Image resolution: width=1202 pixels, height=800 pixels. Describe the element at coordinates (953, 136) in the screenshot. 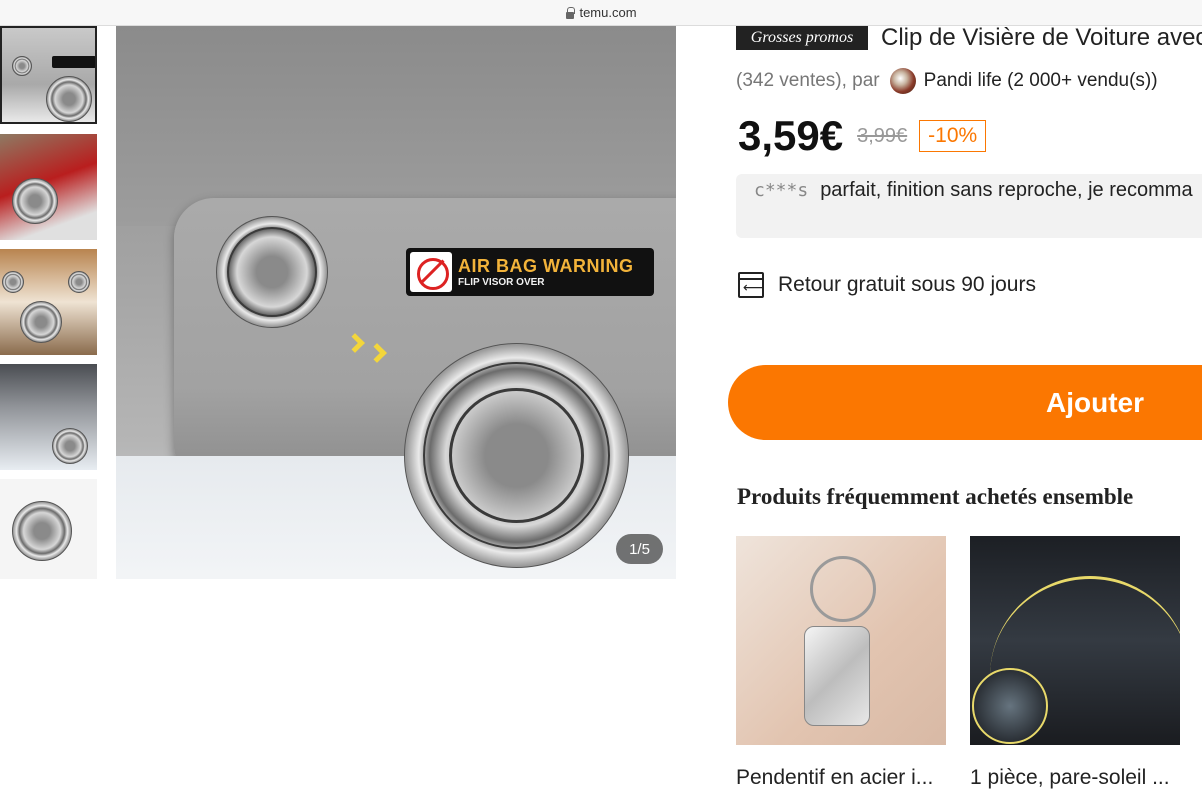

I see `discount-badge: -10%` at that location.